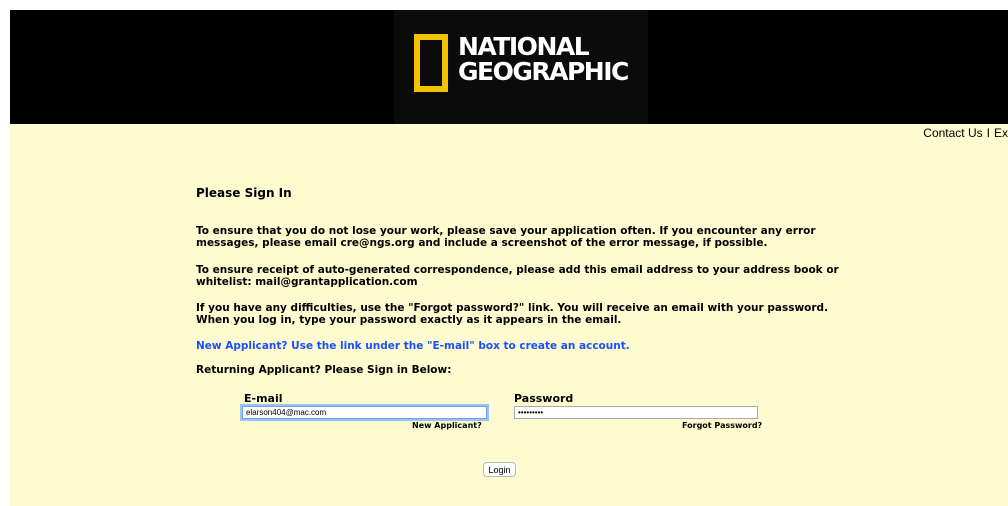 This screenshot has height=506, width=1008. I want to click on login-button: Login, so click(499, 469).